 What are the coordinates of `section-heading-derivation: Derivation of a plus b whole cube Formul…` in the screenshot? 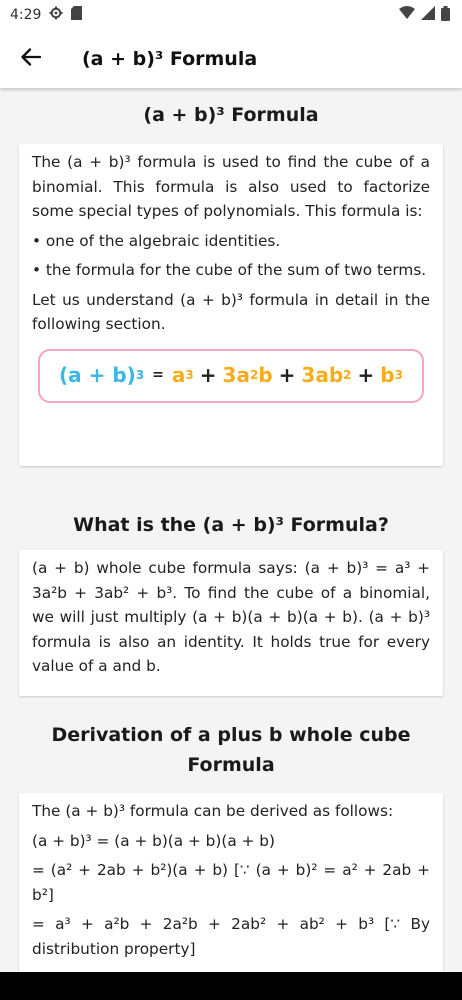 It's located at (231, 750).